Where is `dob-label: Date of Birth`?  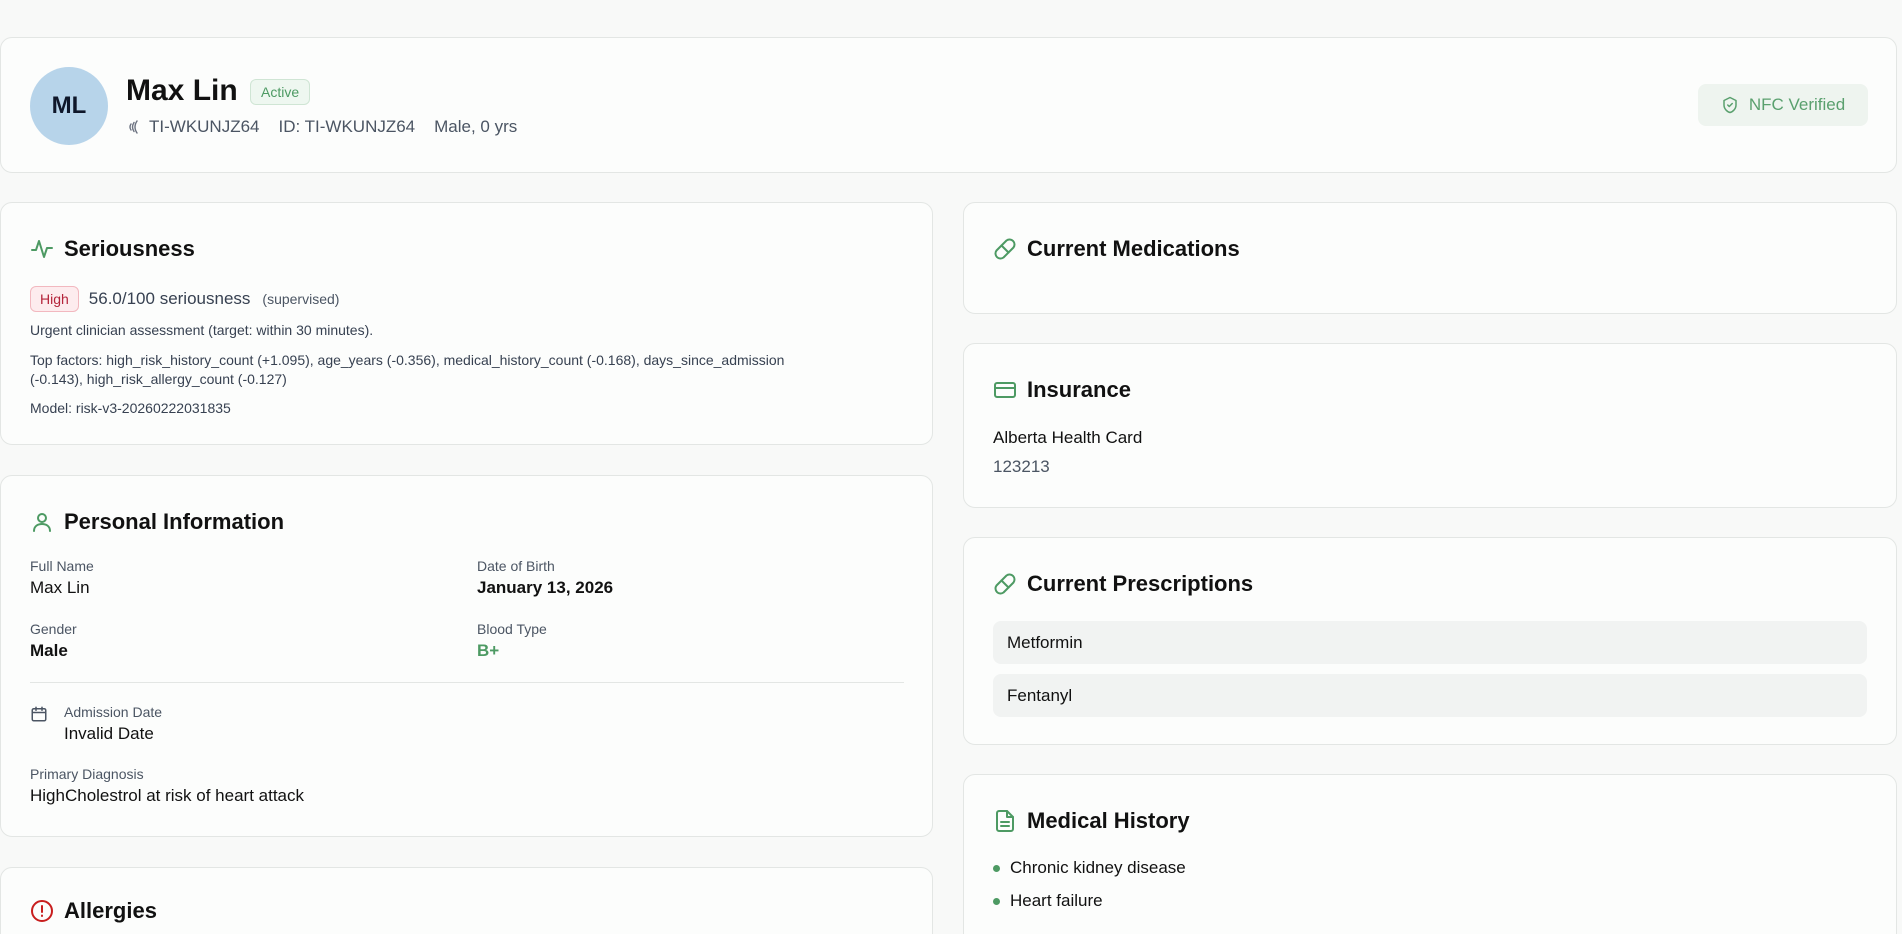
dob-label: Date of Birth is located at coordinates (516, 566).